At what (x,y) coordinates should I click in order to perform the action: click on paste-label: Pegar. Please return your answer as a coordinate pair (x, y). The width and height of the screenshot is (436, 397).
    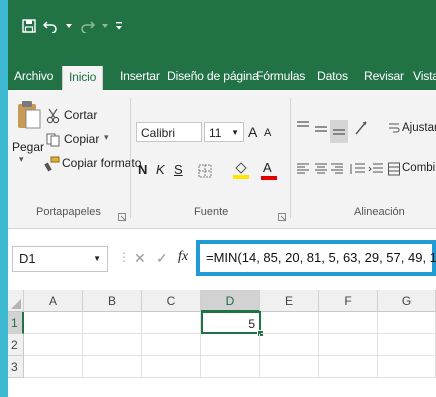
    Looking at the image, I should click on (28, 147).